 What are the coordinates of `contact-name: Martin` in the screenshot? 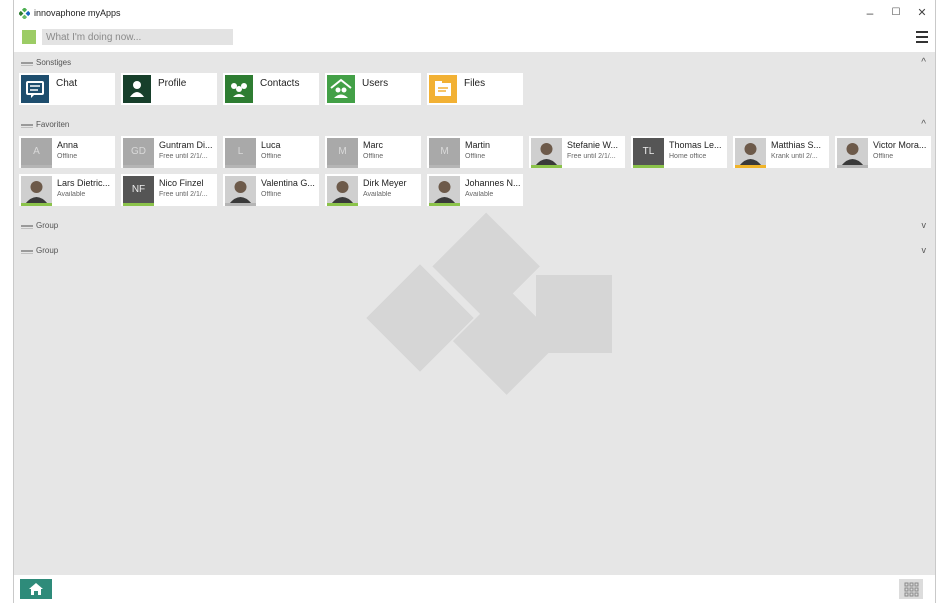 It's located at (478, 145).